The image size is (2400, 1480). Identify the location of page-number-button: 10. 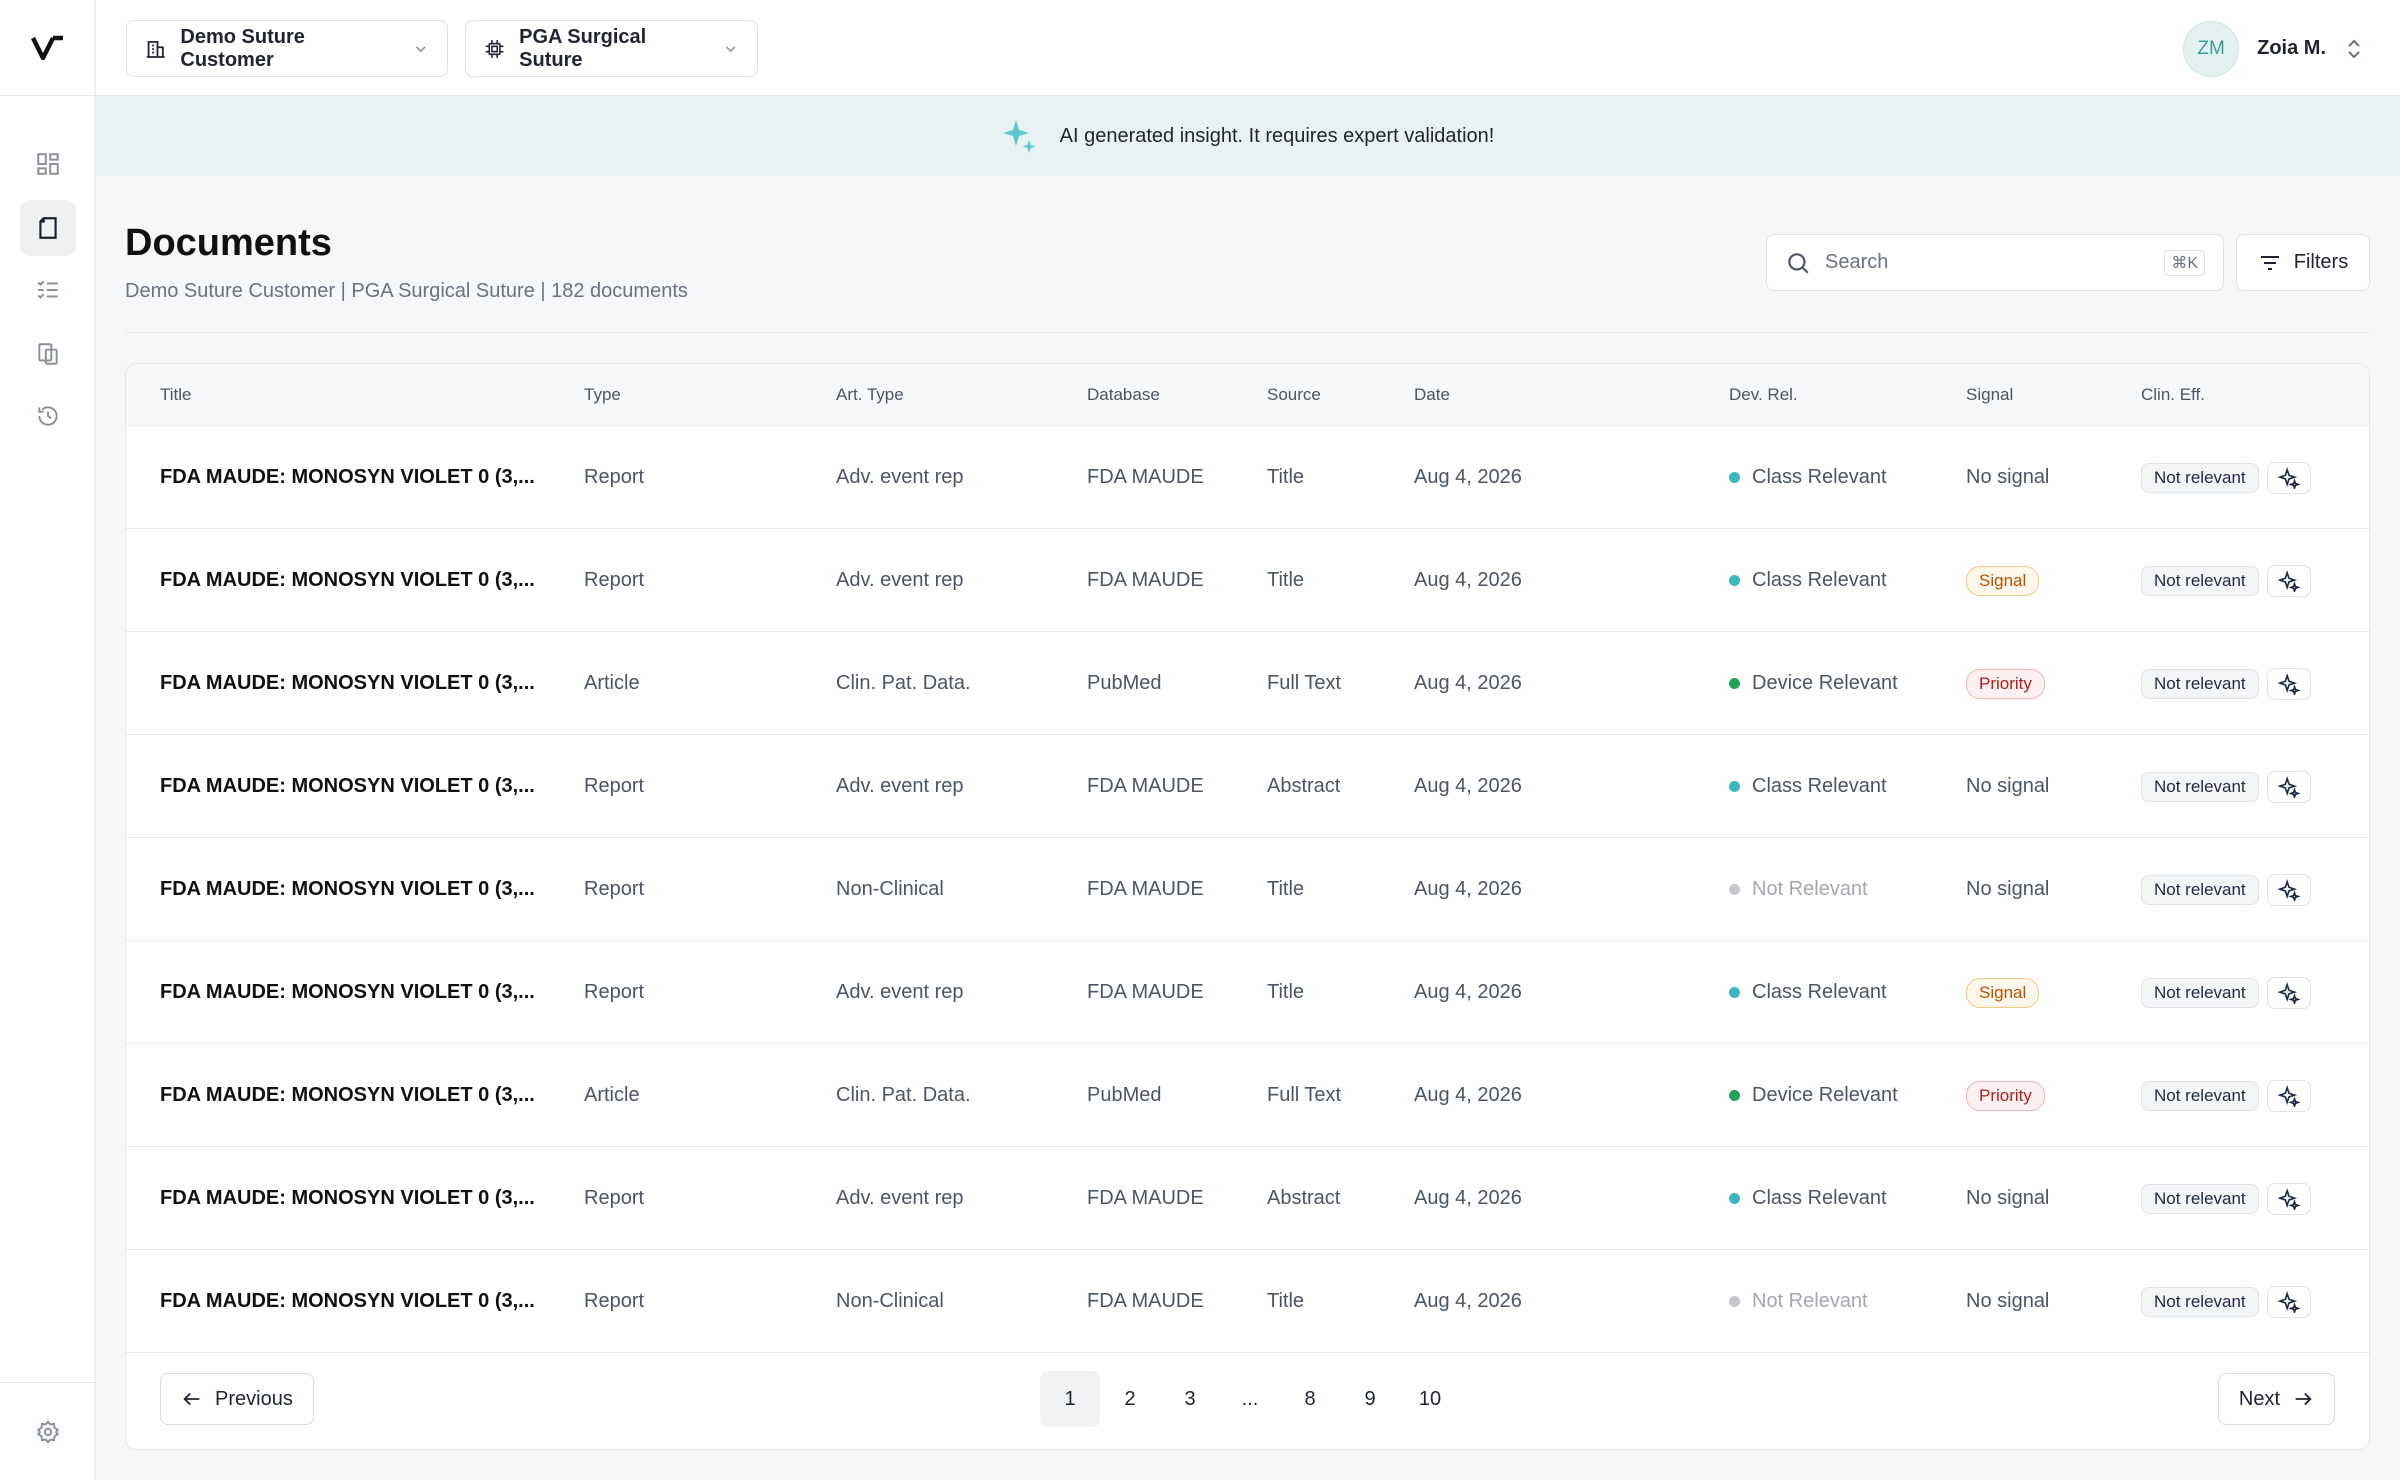
(1430, 1399).